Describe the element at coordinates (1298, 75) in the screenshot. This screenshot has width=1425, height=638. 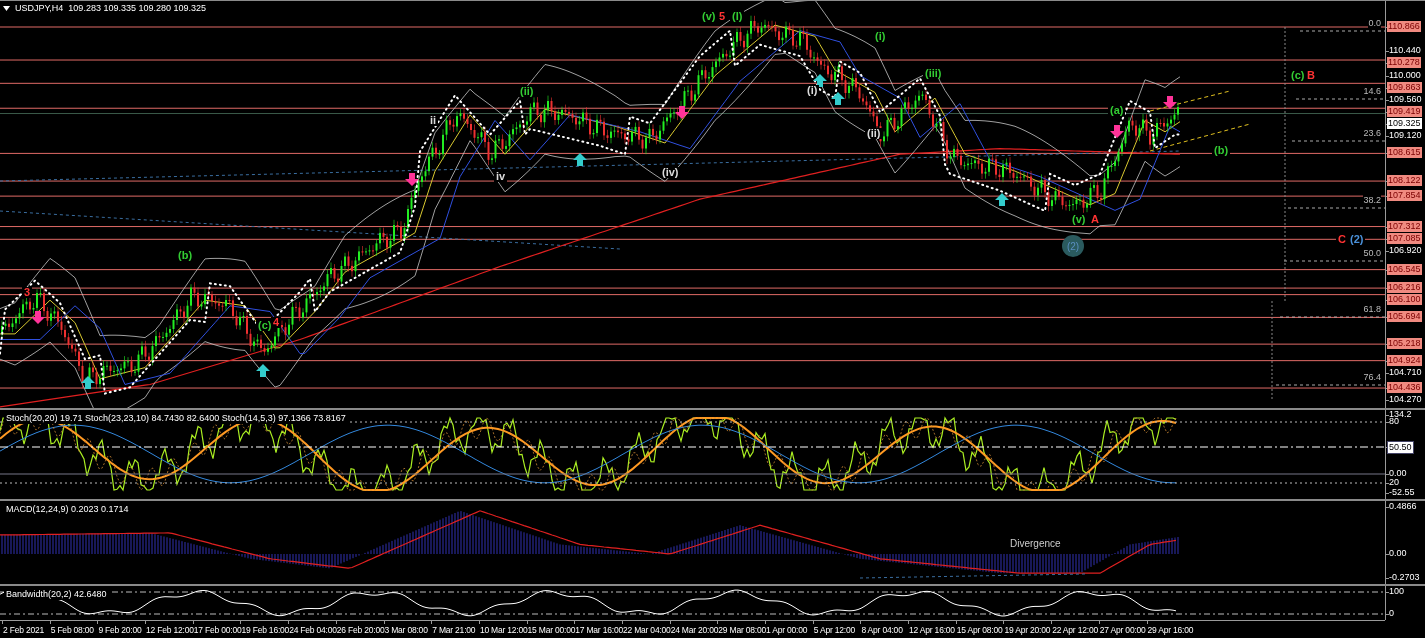
I see `wave-label: (c)` at that location.